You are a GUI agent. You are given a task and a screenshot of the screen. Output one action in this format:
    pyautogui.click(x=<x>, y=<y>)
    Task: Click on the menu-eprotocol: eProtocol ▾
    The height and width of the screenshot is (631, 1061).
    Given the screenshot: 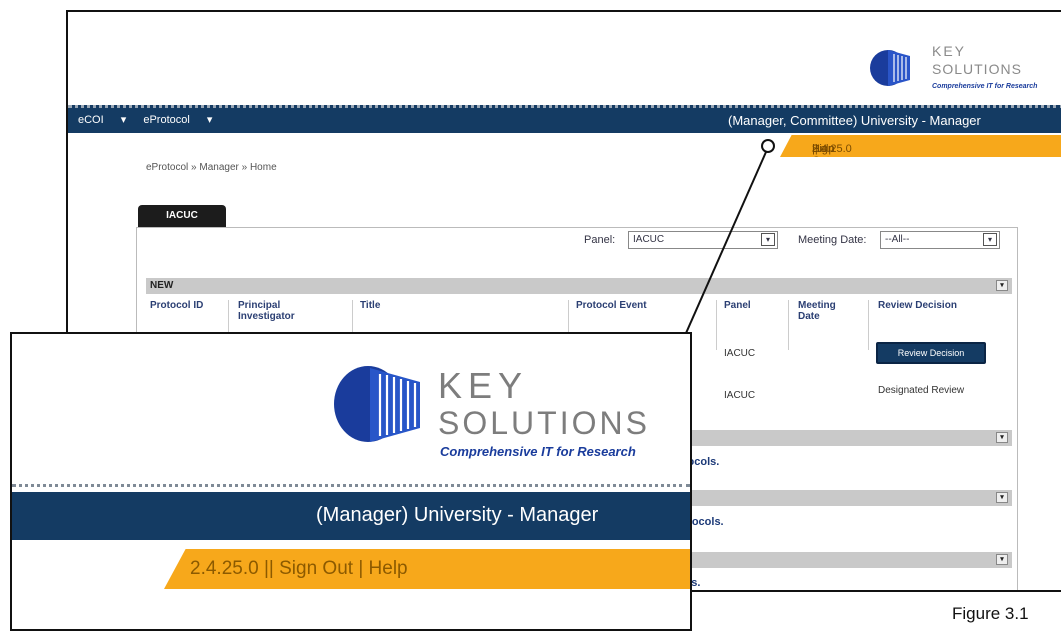 What is the action you would take?
    pyautogui.click(x=177, y=120)
    